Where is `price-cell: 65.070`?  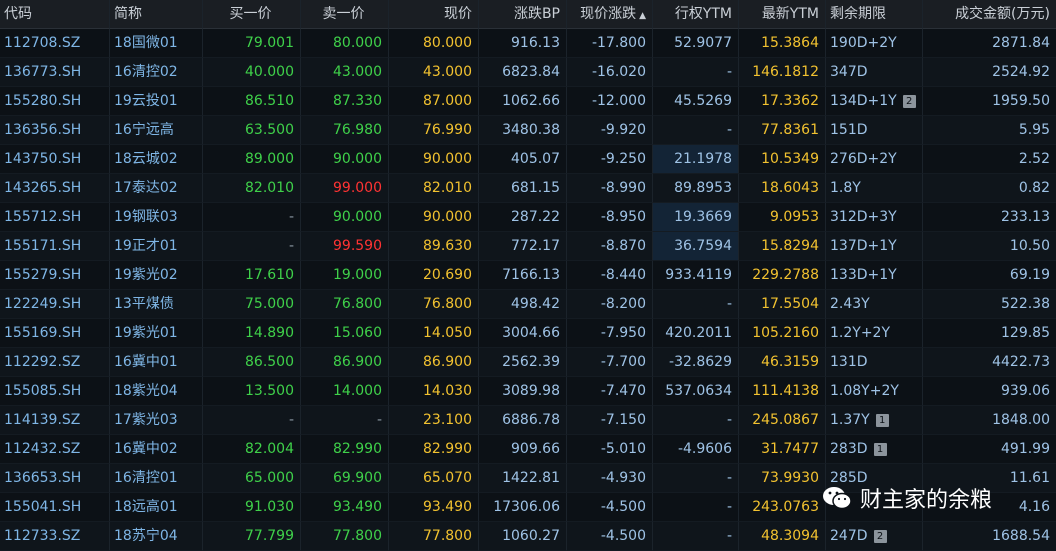 price-cell: 65.070 is located at coordinates (434, 478).